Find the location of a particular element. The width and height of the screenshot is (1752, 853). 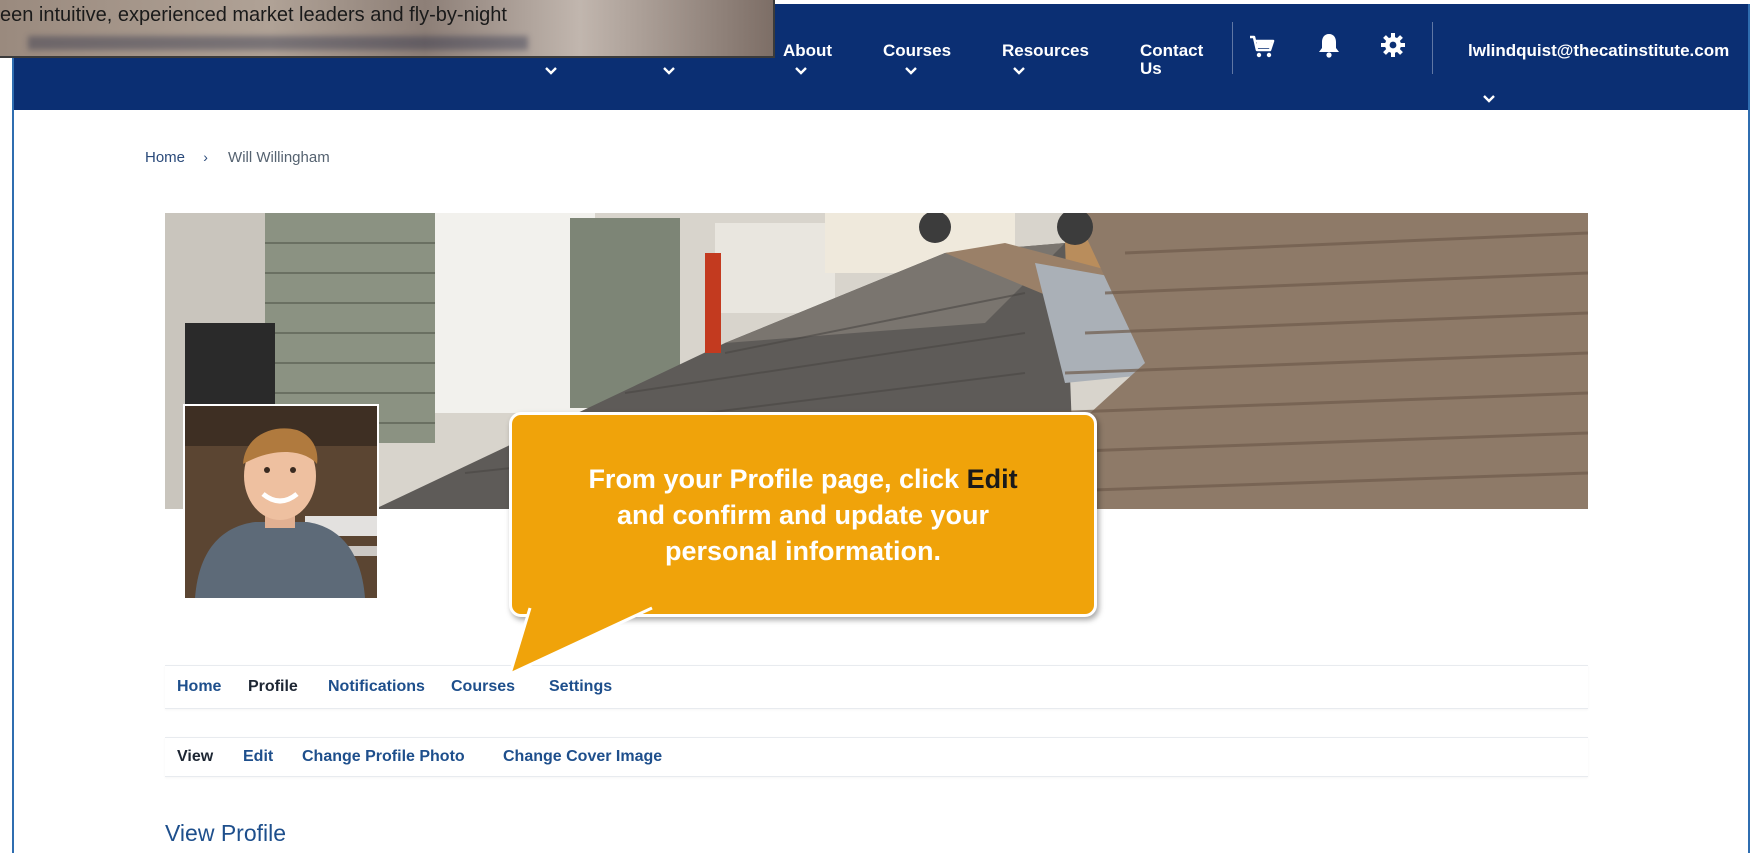

bell-icon is located at coordinates (1329, 45).